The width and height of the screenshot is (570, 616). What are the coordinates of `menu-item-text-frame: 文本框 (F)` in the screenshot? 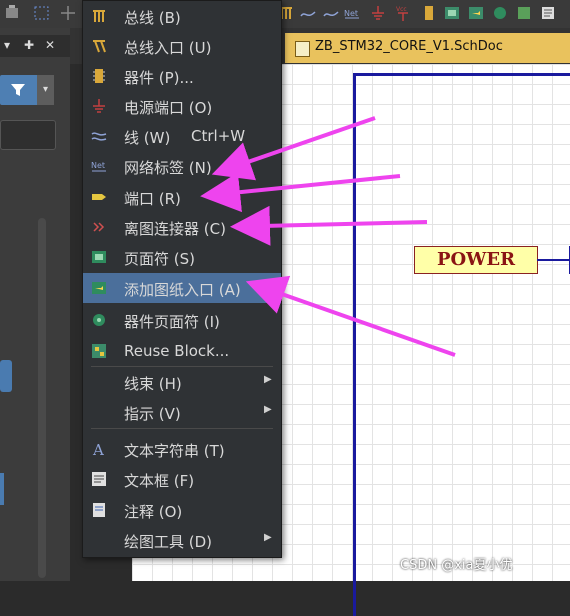 It's located at (182, 479).